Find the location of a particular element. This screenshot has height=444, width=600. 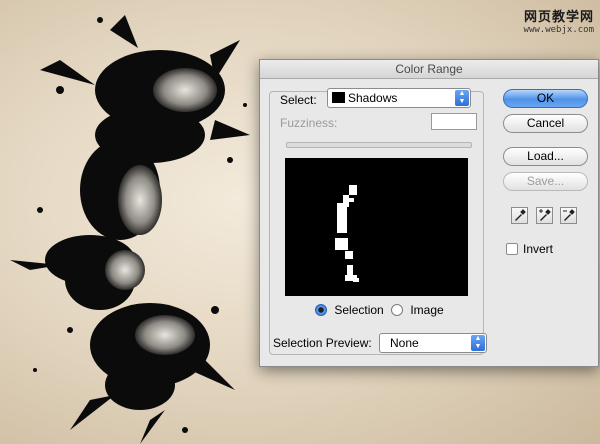

radio-selection-label: Selection is located at coordinates (359, 310).